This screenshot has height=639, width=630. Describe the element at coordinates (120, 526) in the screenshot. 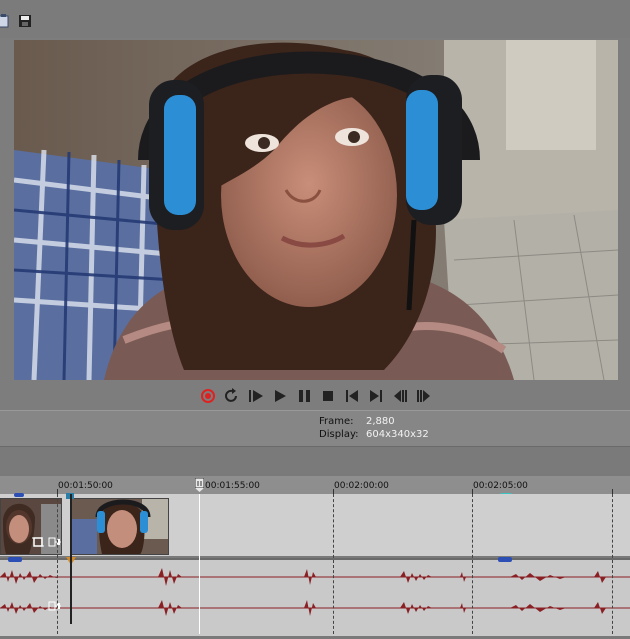

I see `video-clip-thumbnail` at that location.